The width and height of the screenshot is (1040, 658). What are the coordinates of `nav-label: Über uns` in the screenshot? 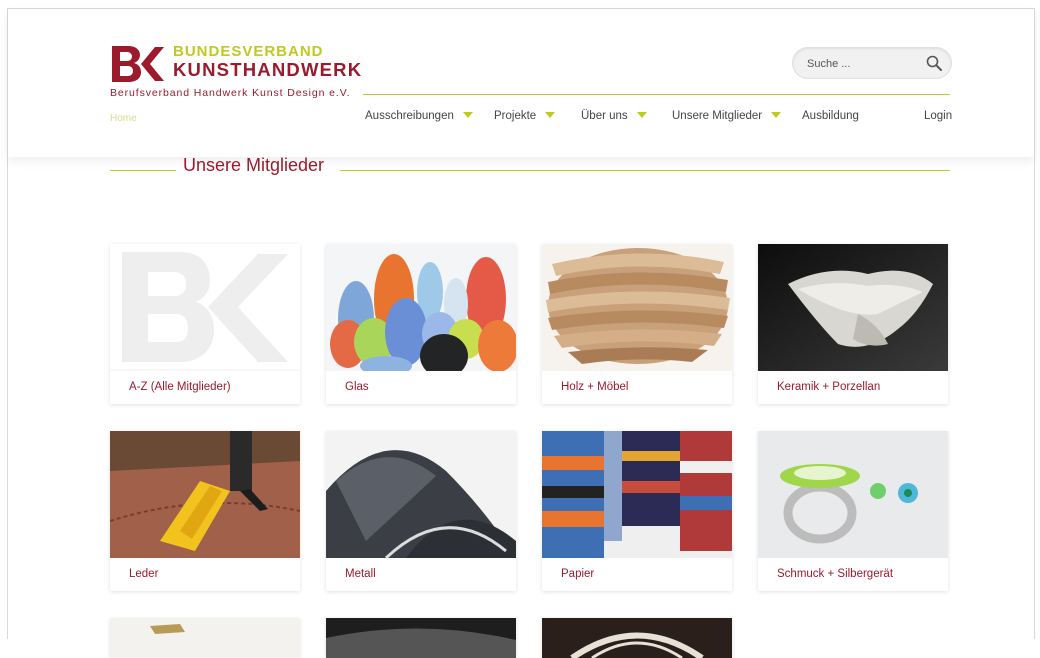 It's located at (604, 116).